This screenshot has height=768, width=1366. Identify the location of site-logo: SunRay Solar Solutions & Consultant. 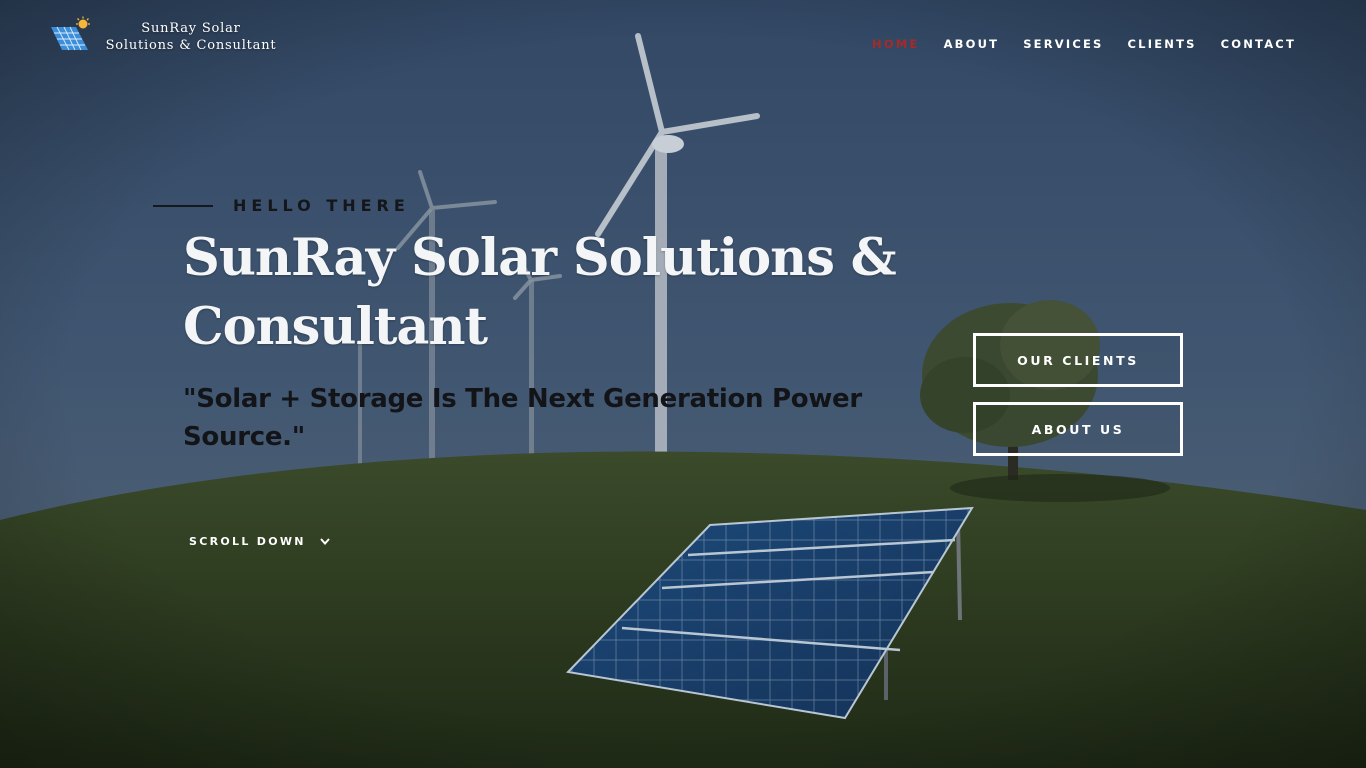
(168, 37).